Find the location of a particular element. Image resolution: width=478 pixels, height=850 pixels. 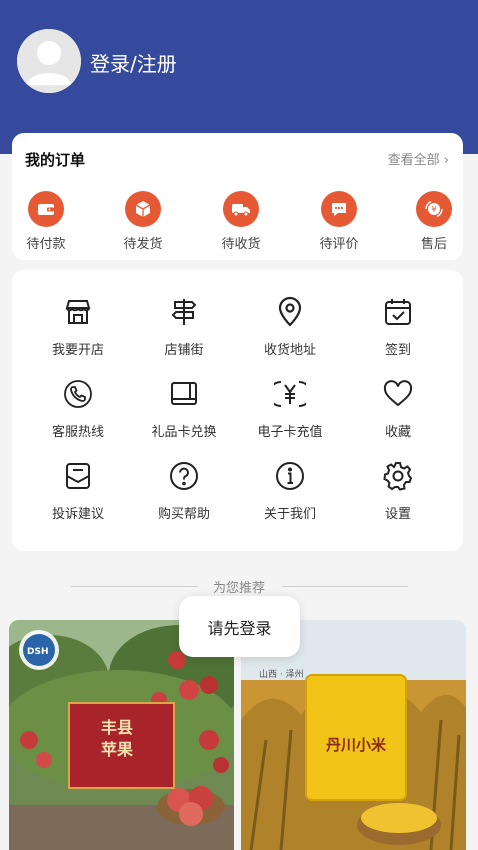

order-pending-receipt: 待收货 is located at coordinates (241, 221).